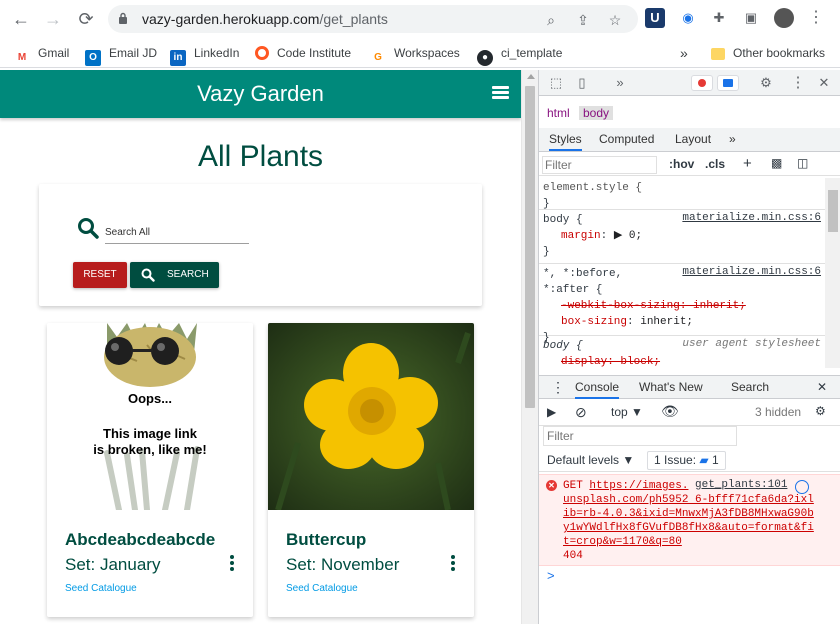 This screenshot has height=624, width=840. What do you see at coordinates (820, 411) in the screenshot?
I see `console-settings-icon: ⚙` at bounding box center [820, 411].